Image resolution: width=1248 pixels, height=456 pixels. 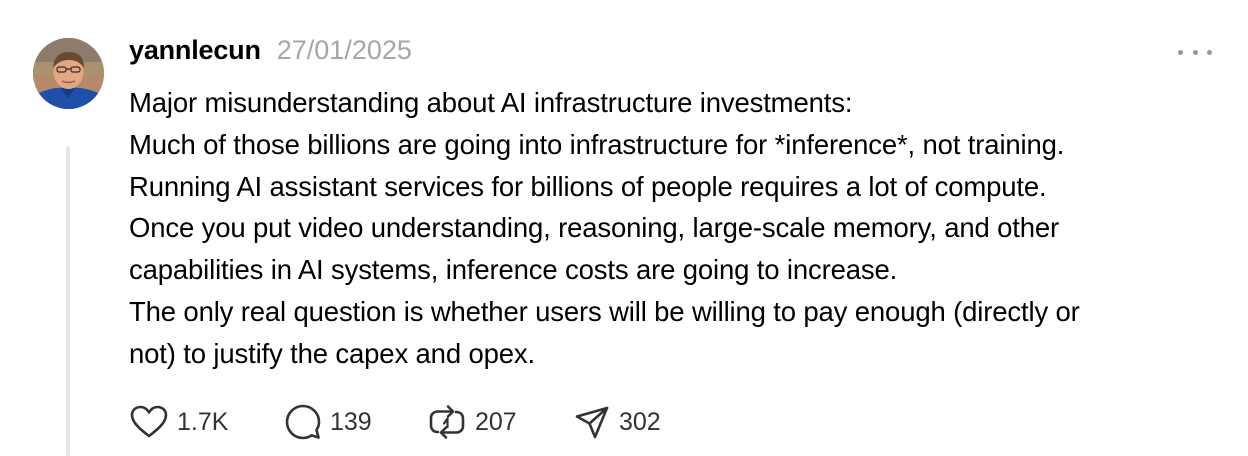 What do you see at coordinates (496, 421) in the screenshot?
I see `repost-count: 207` at bounding box center [496, 421].